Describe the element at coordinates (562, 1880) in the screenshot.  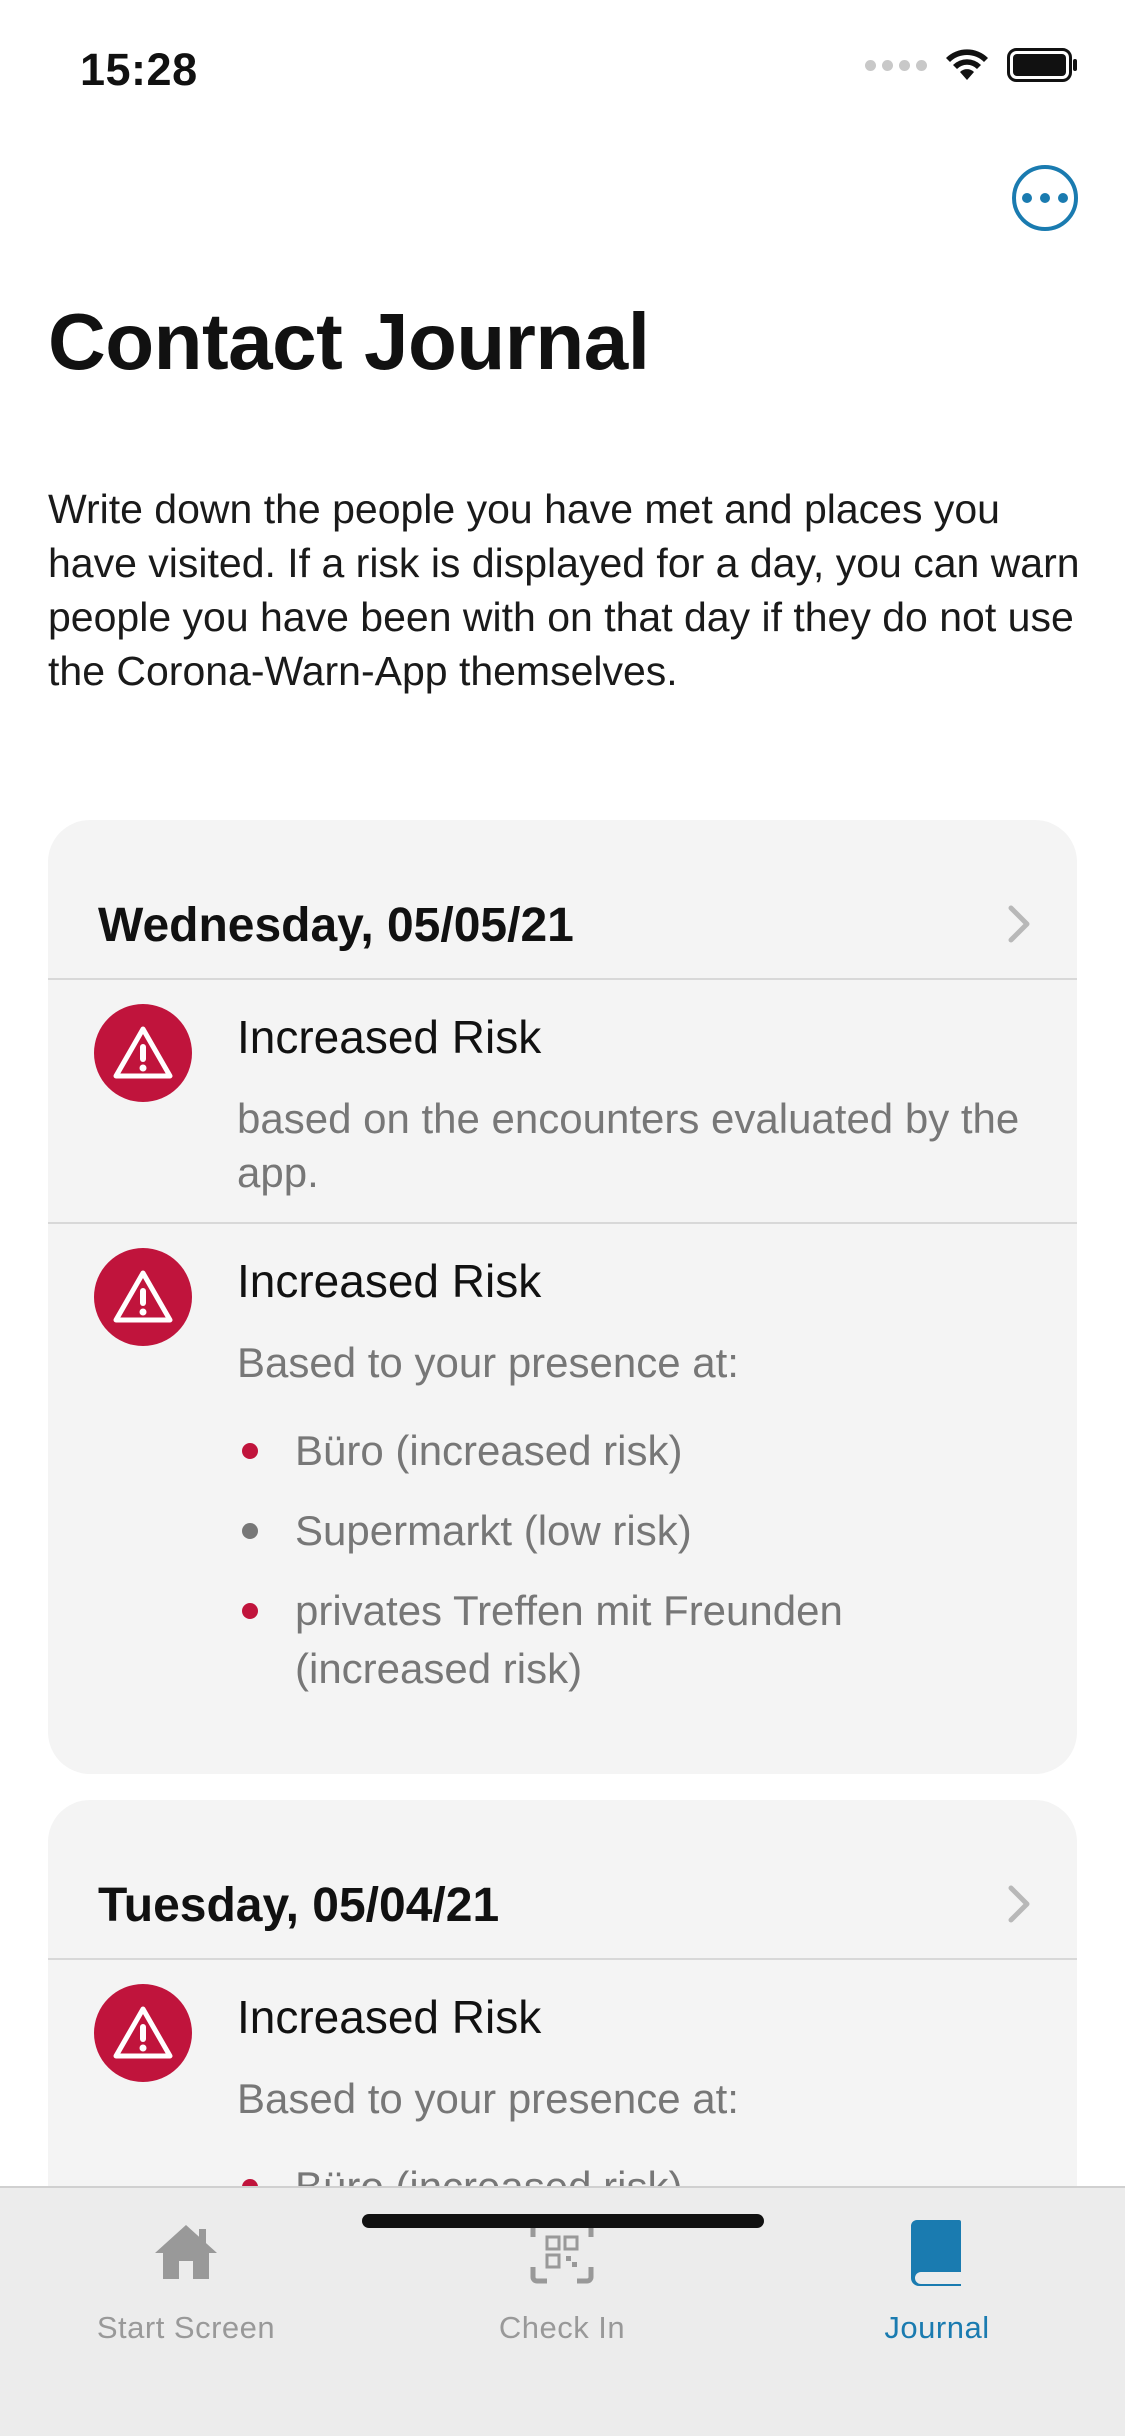
I see `day-header: Tuesday, 05/04/21` at that location.